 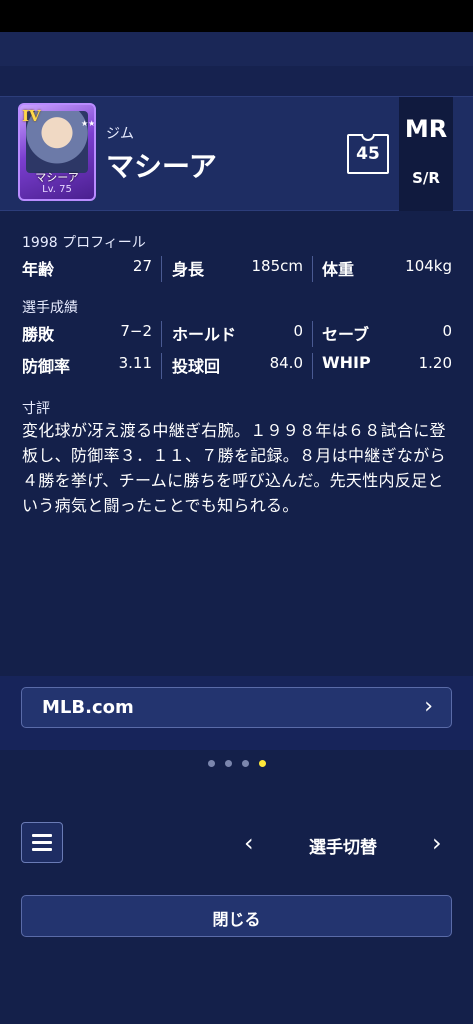 What do you see at coordinates (428, 266) in the screenshot?
I see `weight-value: 104kg` at bounding box center [428, 266].